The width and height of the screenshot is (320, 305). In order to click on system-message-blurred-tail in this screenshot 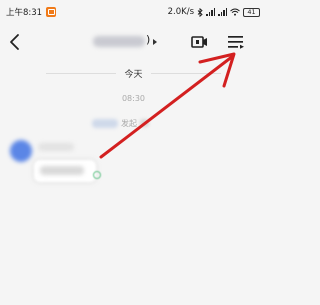, I will do `click(144, 123)`.